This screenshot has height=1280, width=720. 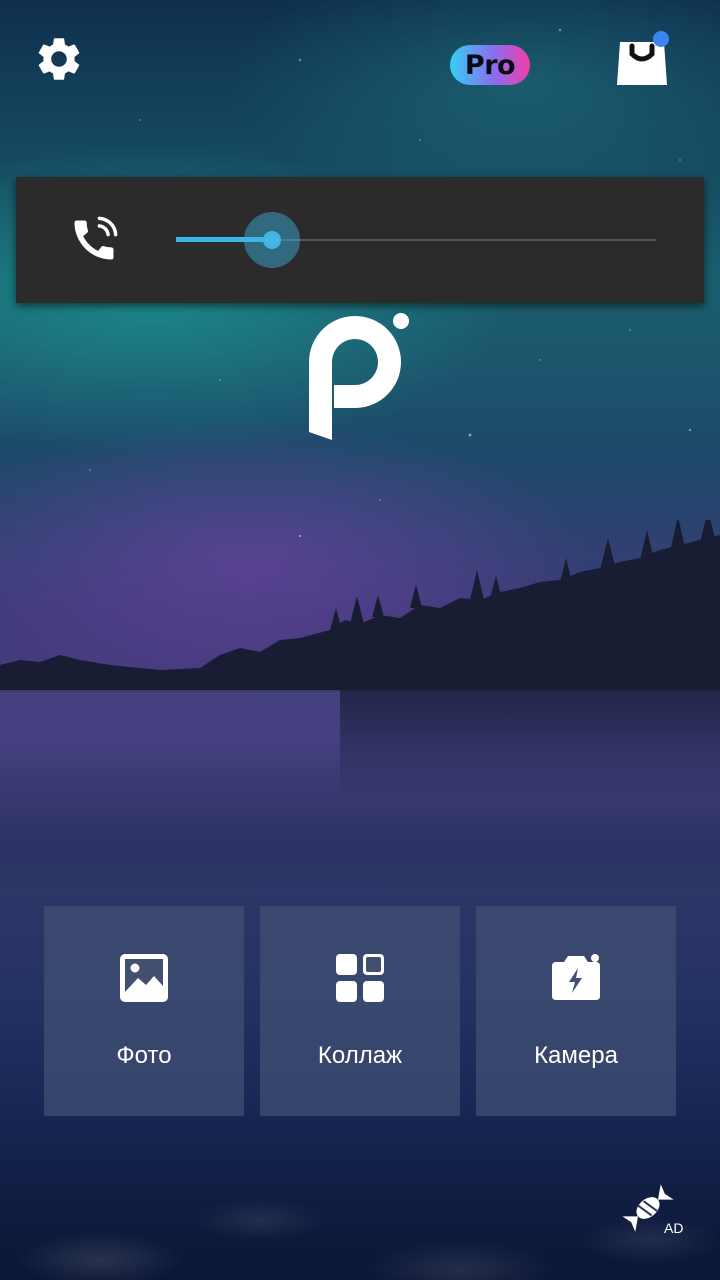 What do you see at coordinates (416, 240) in the screenshot?
I see `volume-slider` at bounding box center [416, 240].